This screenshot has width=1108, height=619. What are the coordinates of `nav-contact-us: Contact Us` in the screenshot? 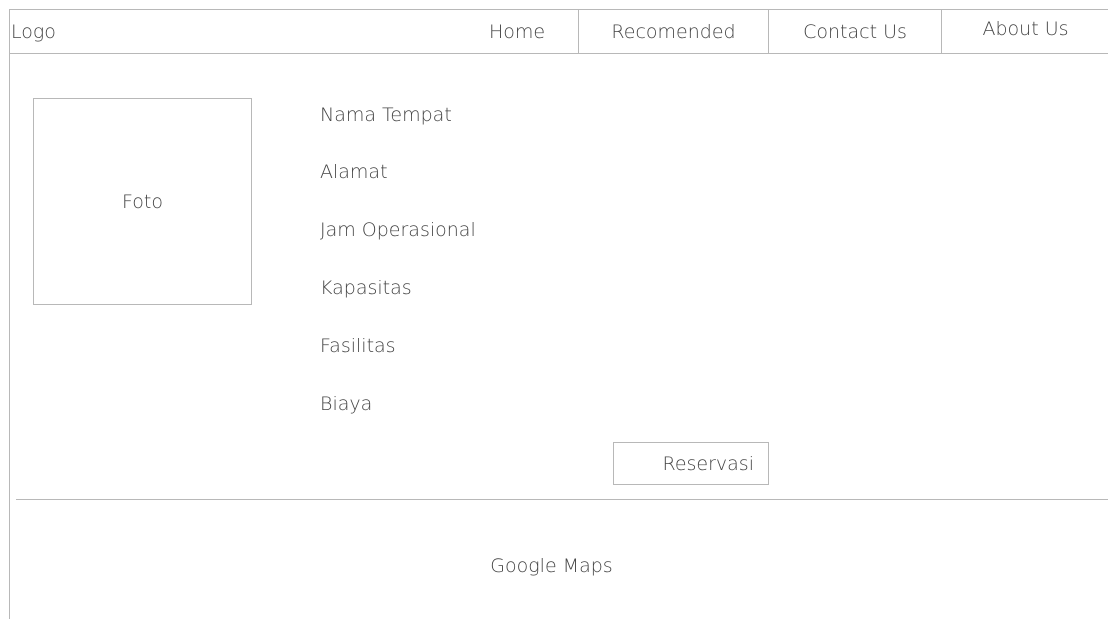 It's located at (854, 32).